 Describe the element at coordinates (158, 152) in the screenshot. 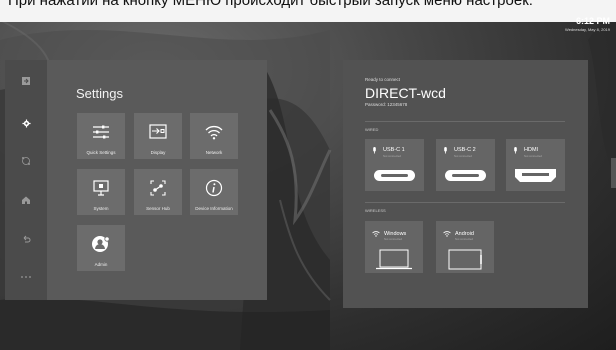

I see `tile-label: Display` at that location.